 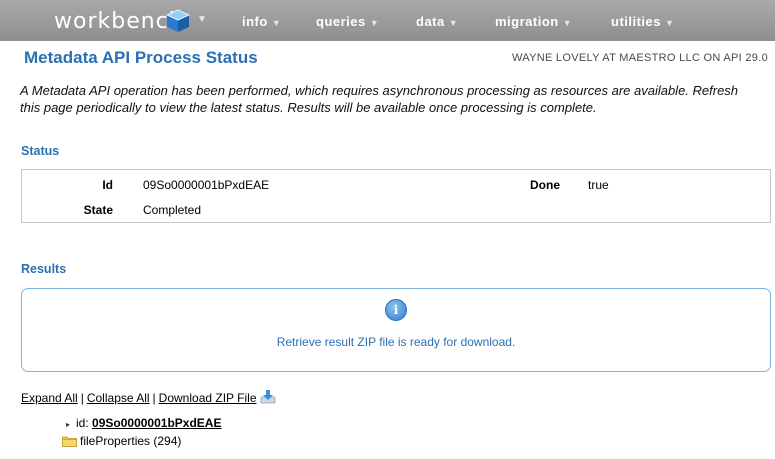 What do you see at coordinates (178, 21) in the screenshot?
I see `cube-logo-icon` at bounding box center [178, 21].